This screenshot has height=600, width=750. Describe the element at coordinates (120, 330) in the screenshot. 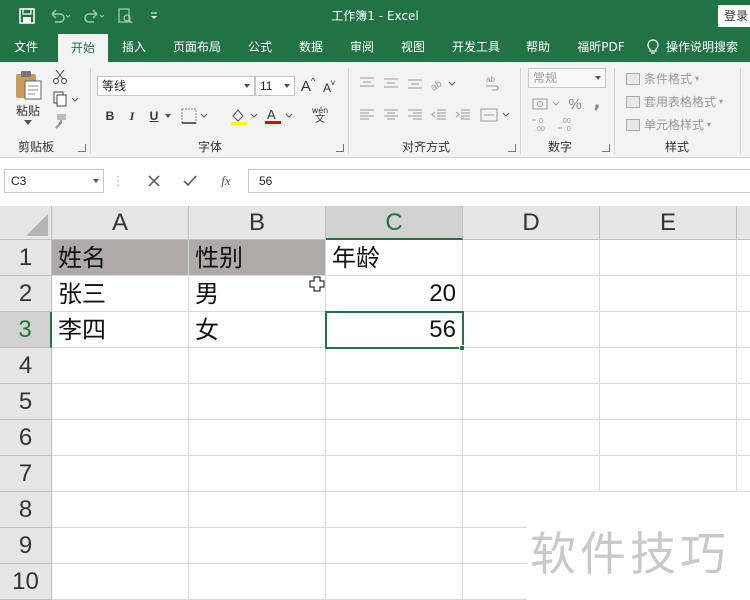

I see `cell-a3: 李四` at that location.